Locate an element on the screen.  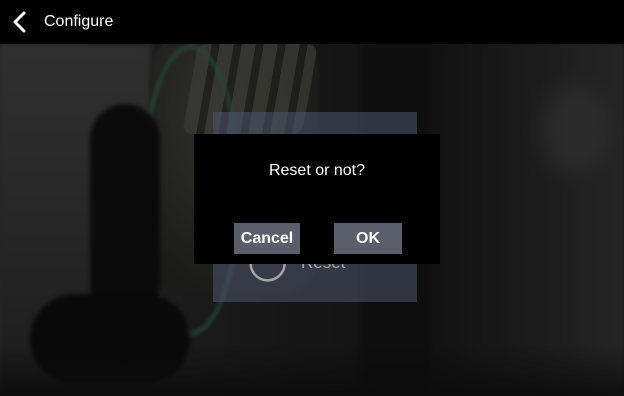
dialog-message: Reset or not? is located at coordinates (317, 170).